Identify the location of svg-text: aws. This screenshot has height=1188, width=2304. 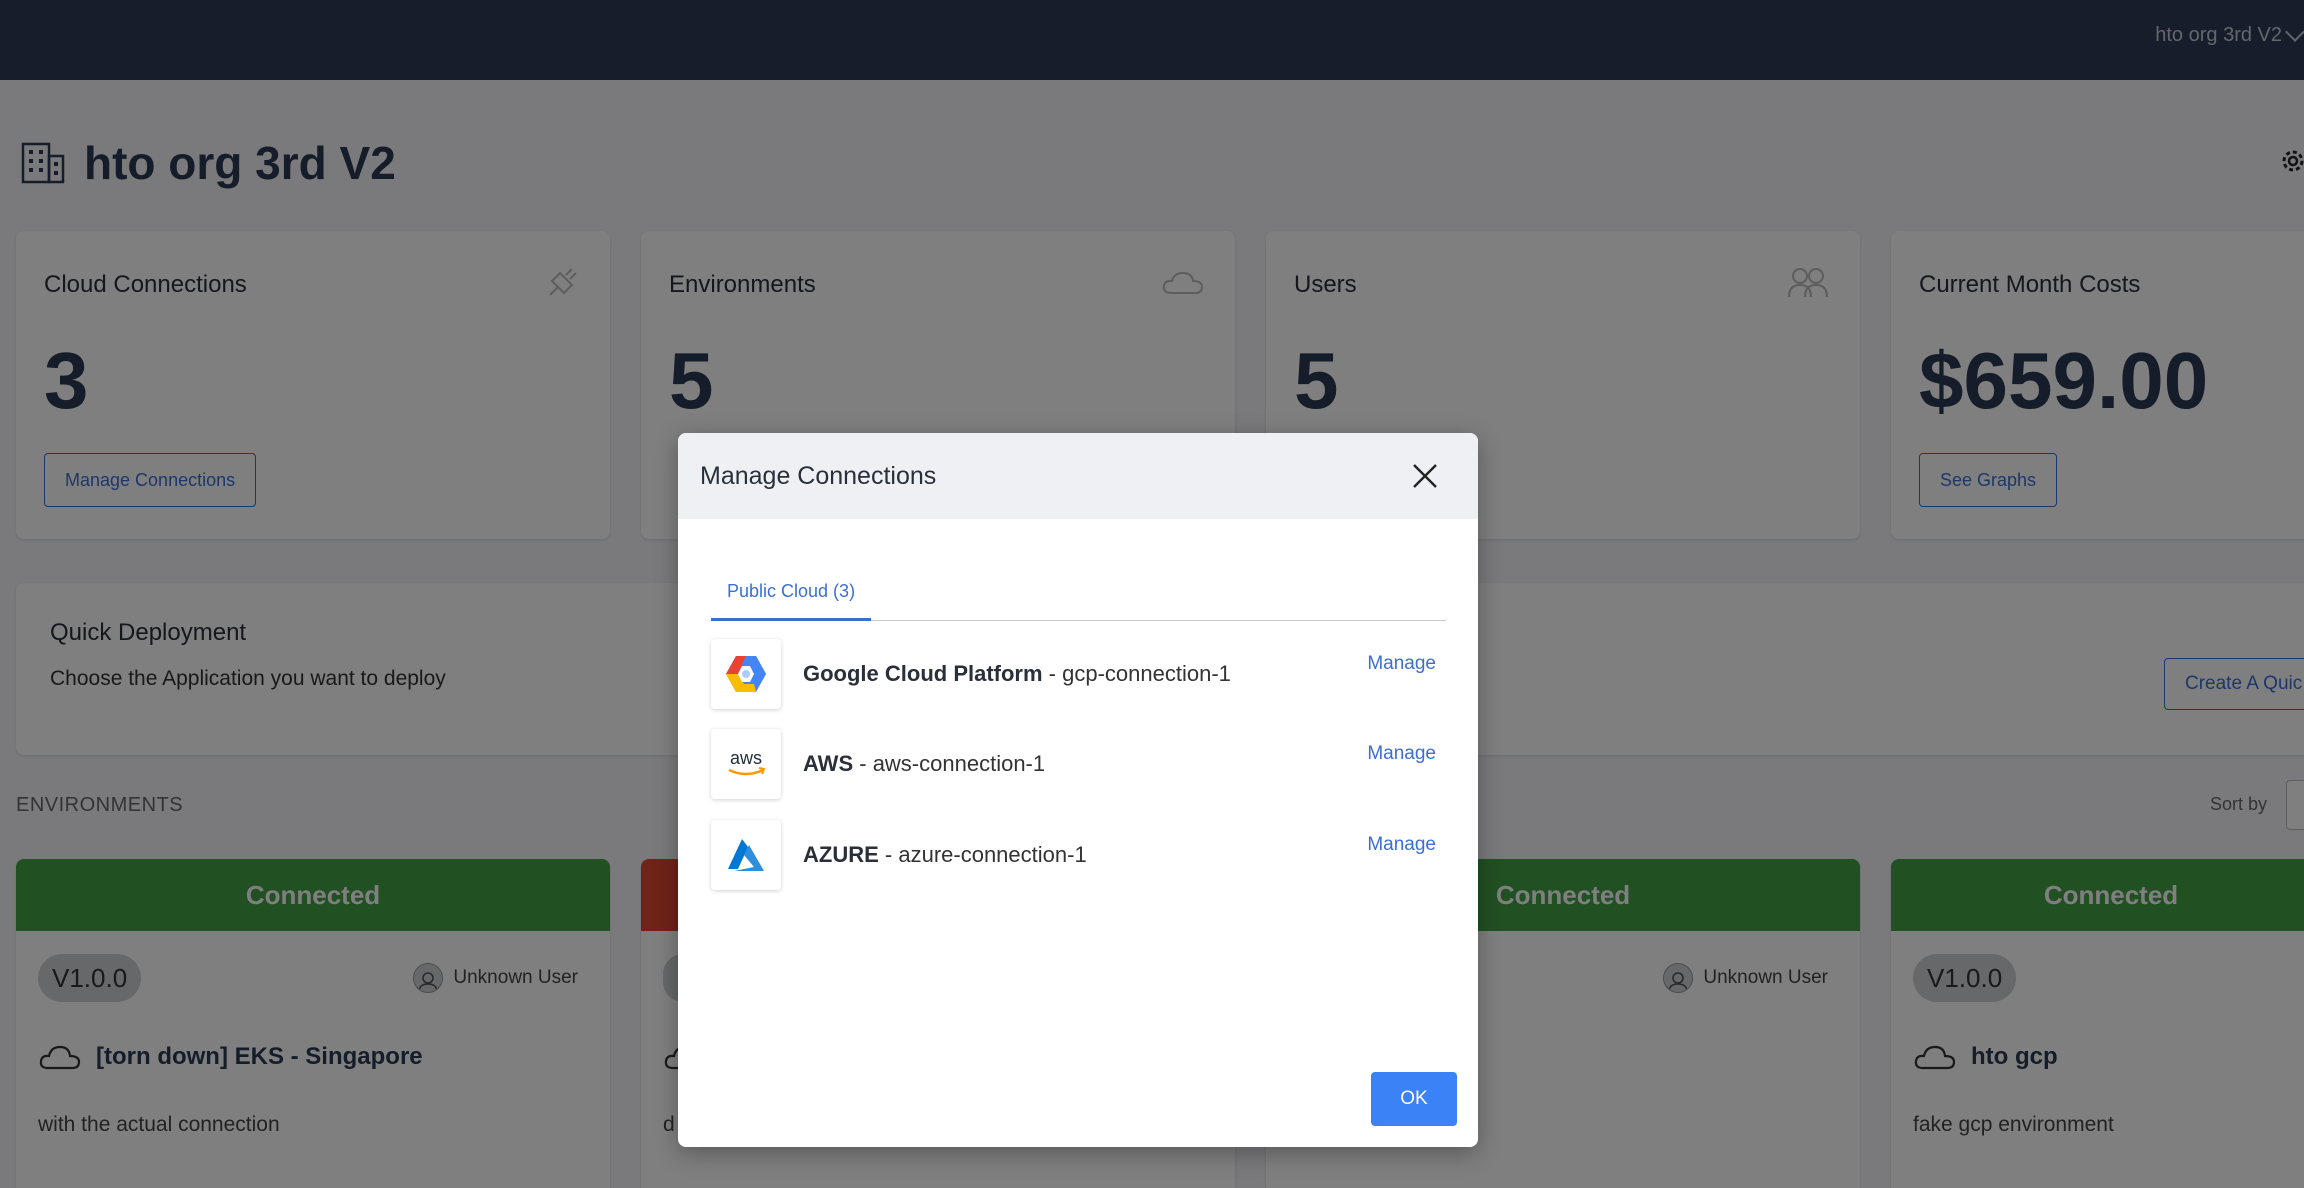
(746, 758).